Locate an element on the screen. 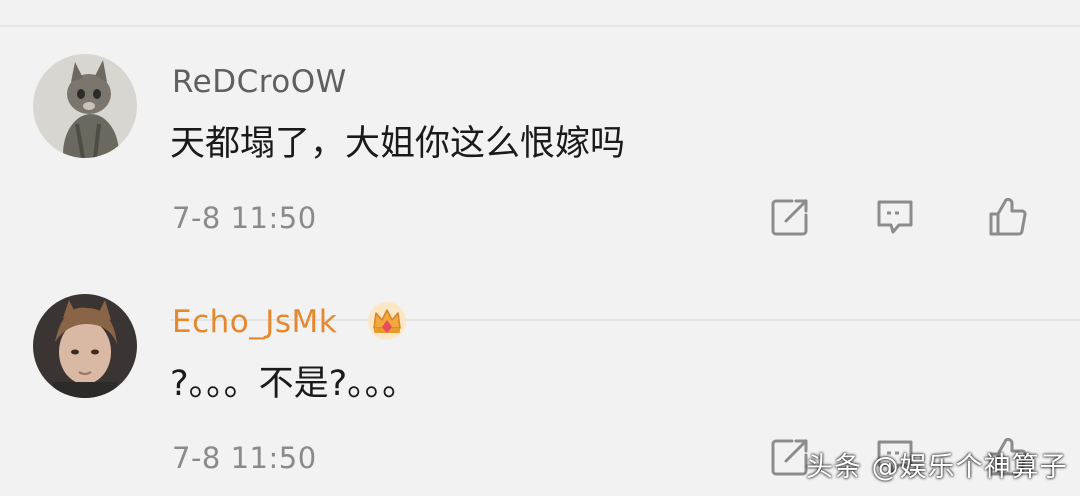 The height and width of the screenshot is (496, 1080). thumbs-up-icon is located at coordinates (1008, 216).